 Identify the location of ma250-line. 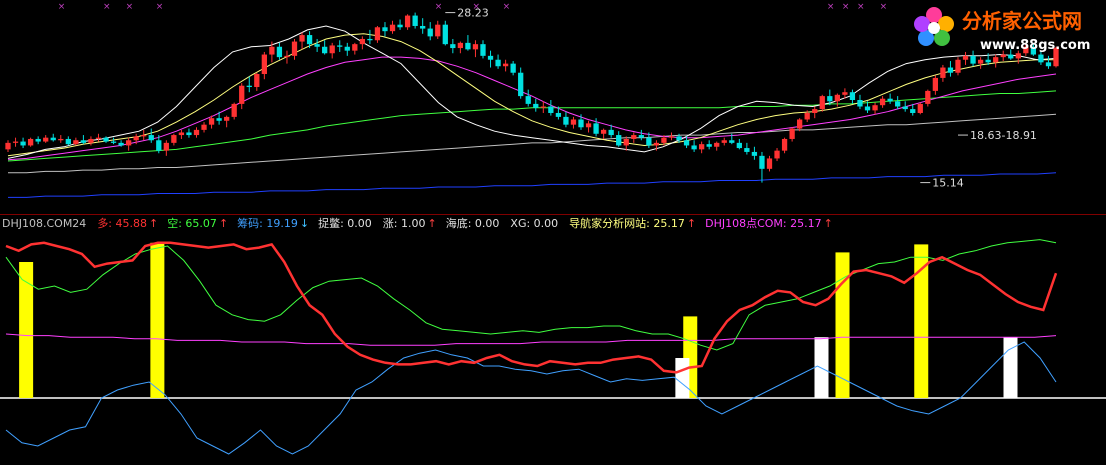
(532, 185).